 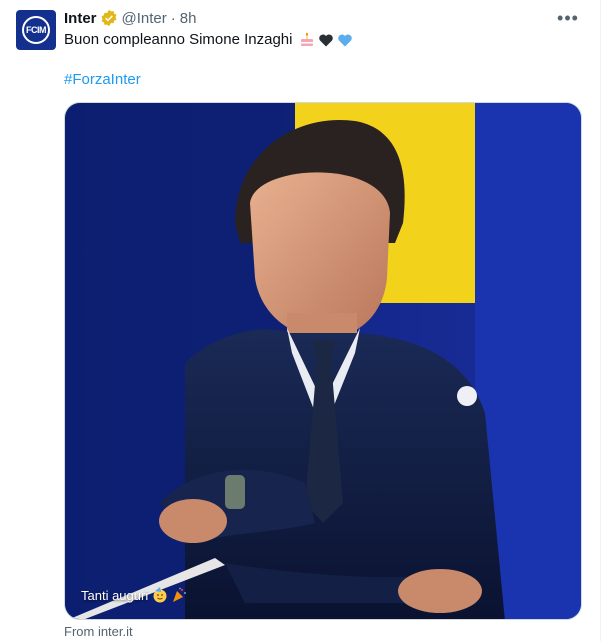 What do you see at coordinates (178, 39) in the screenshot?
I see `tweet-text: Buon compleanno Simone Inzaghi` at bounding box center [178, 39].